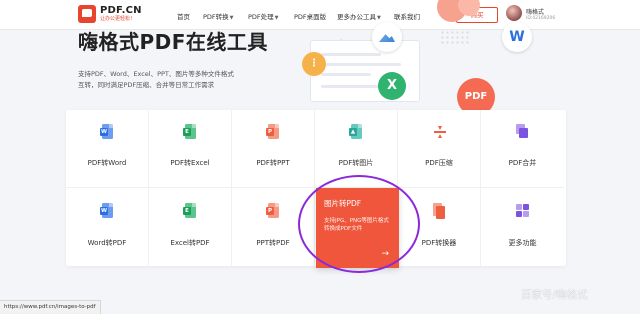 Image resolution: width=640 pixels, height=314 pixels. I want to click on image-doc-icon: ▲, so click(356, 132).